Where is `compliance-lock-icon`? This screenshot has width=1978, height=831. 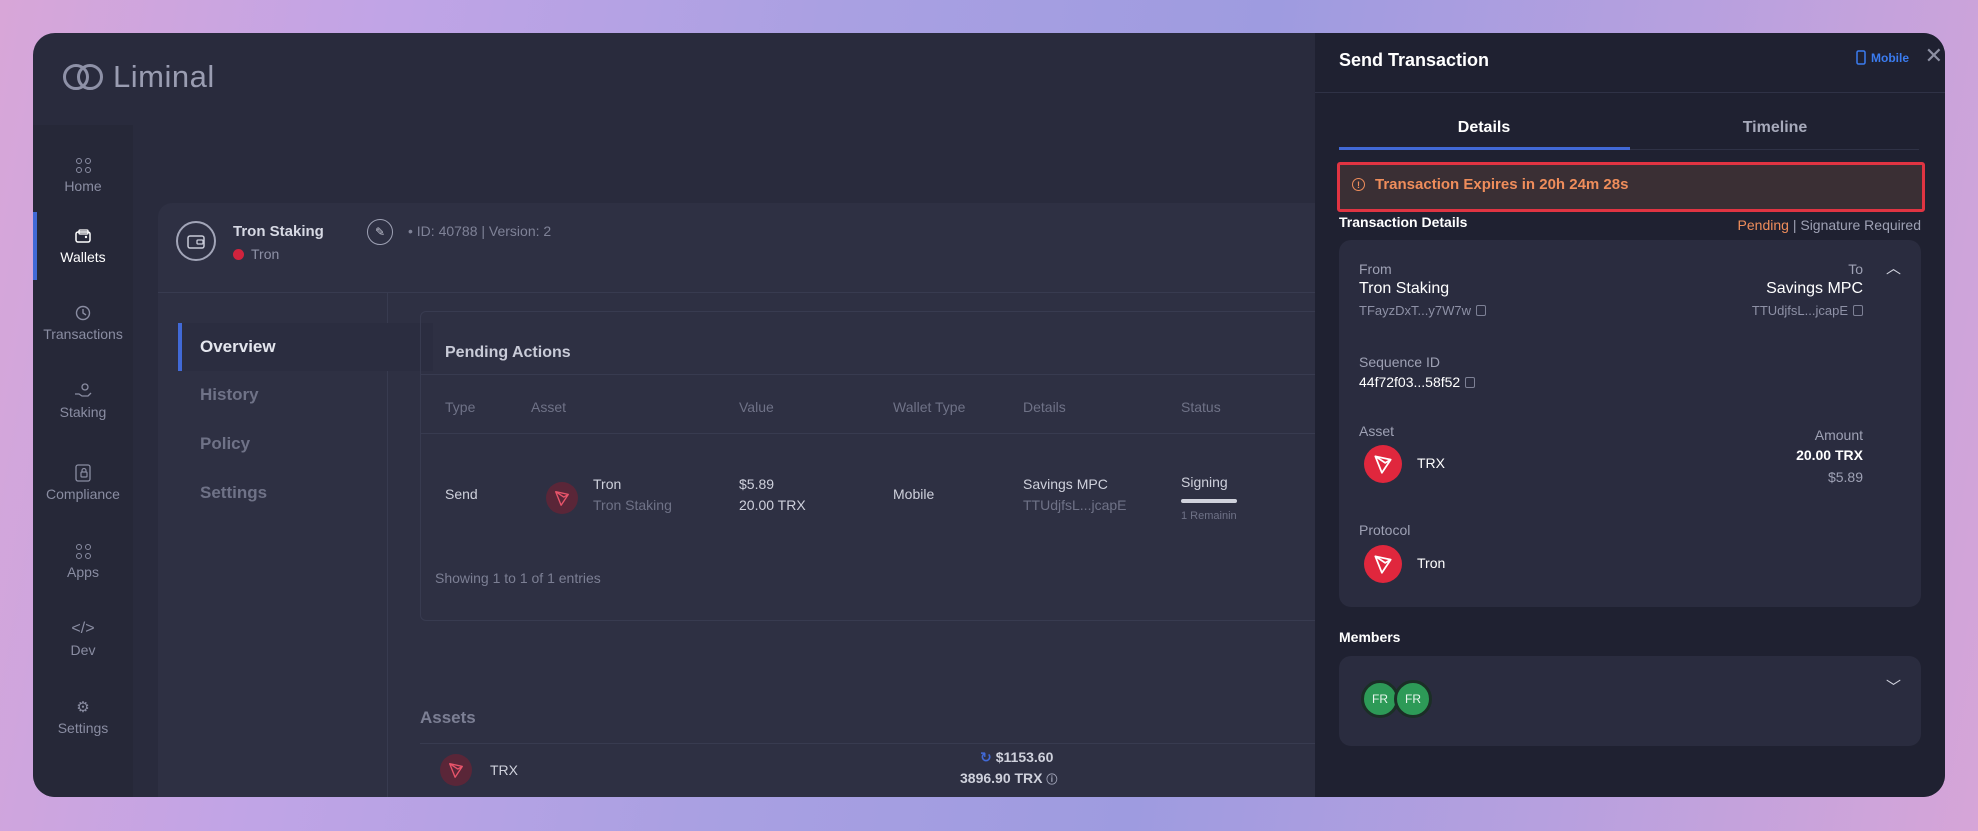
compliance-lock-icon is located at coordinates (83, 473).